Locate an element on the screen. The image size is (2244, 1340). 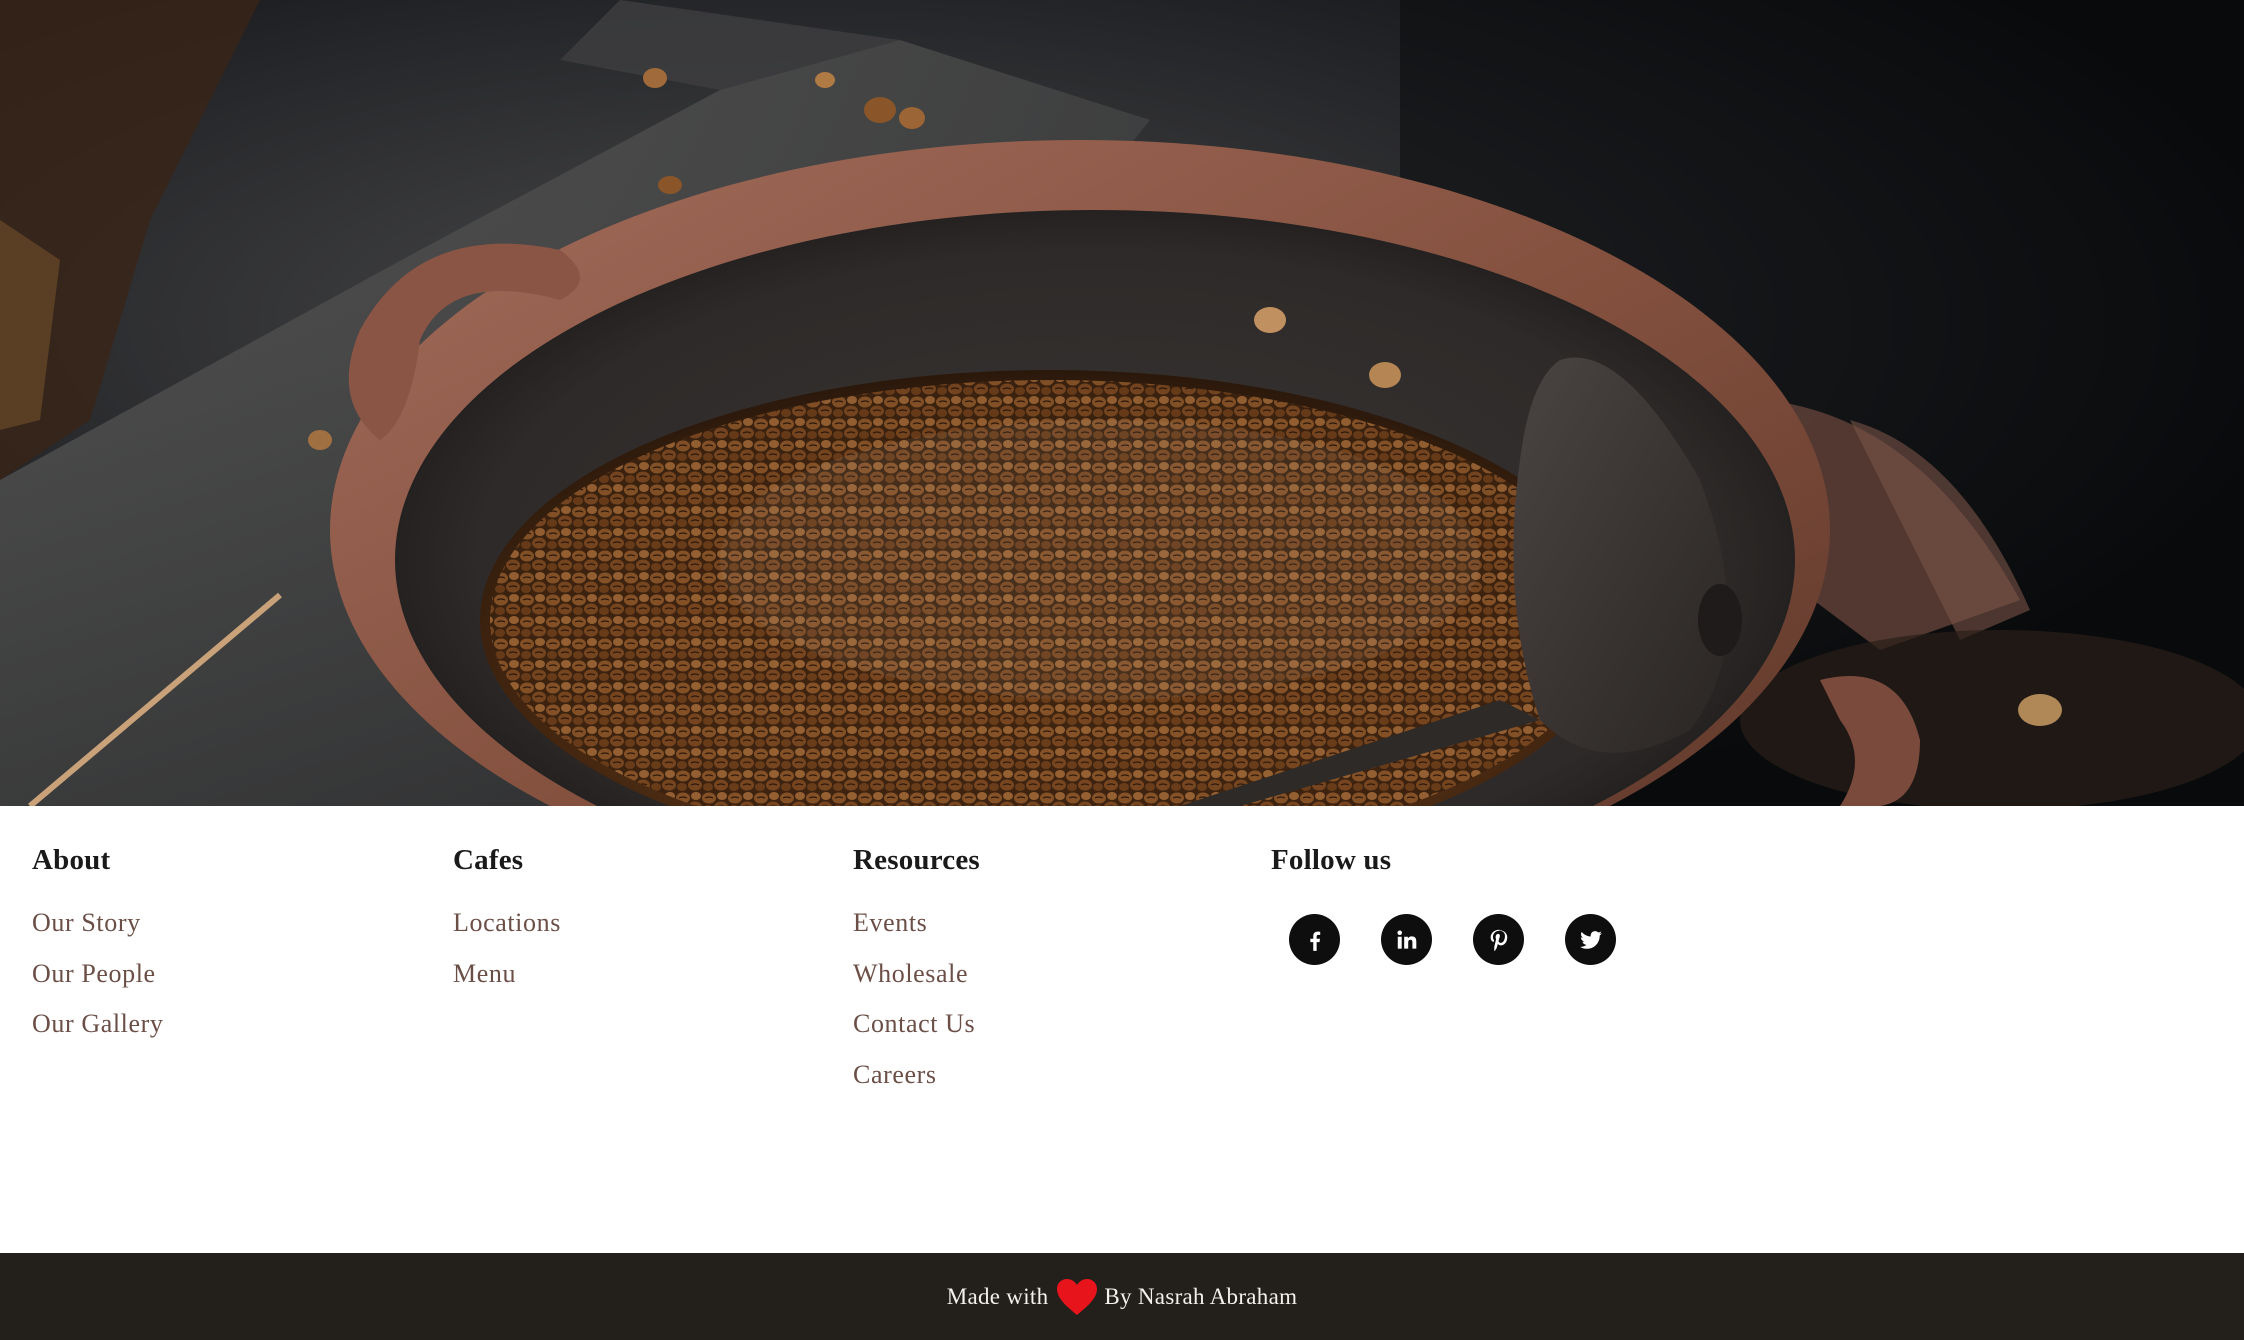
footer-column-cafes: Cafes Locations Menu is located at coordinates (507, 918).